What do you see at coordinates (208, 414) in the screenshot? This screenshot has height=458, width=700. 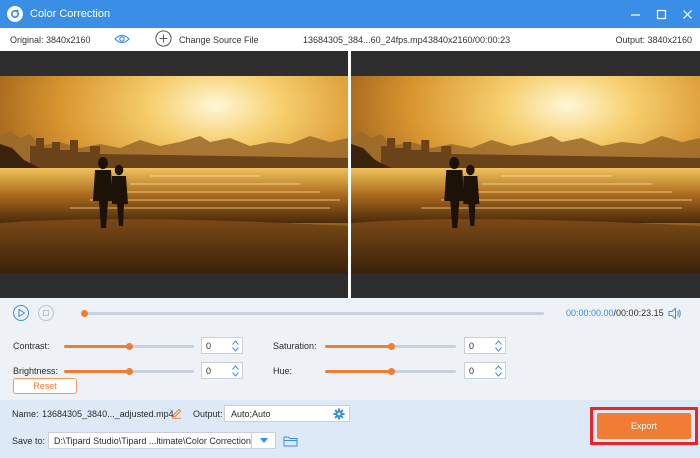 I see `output-label: Output:` at bounding box center [208, 414].